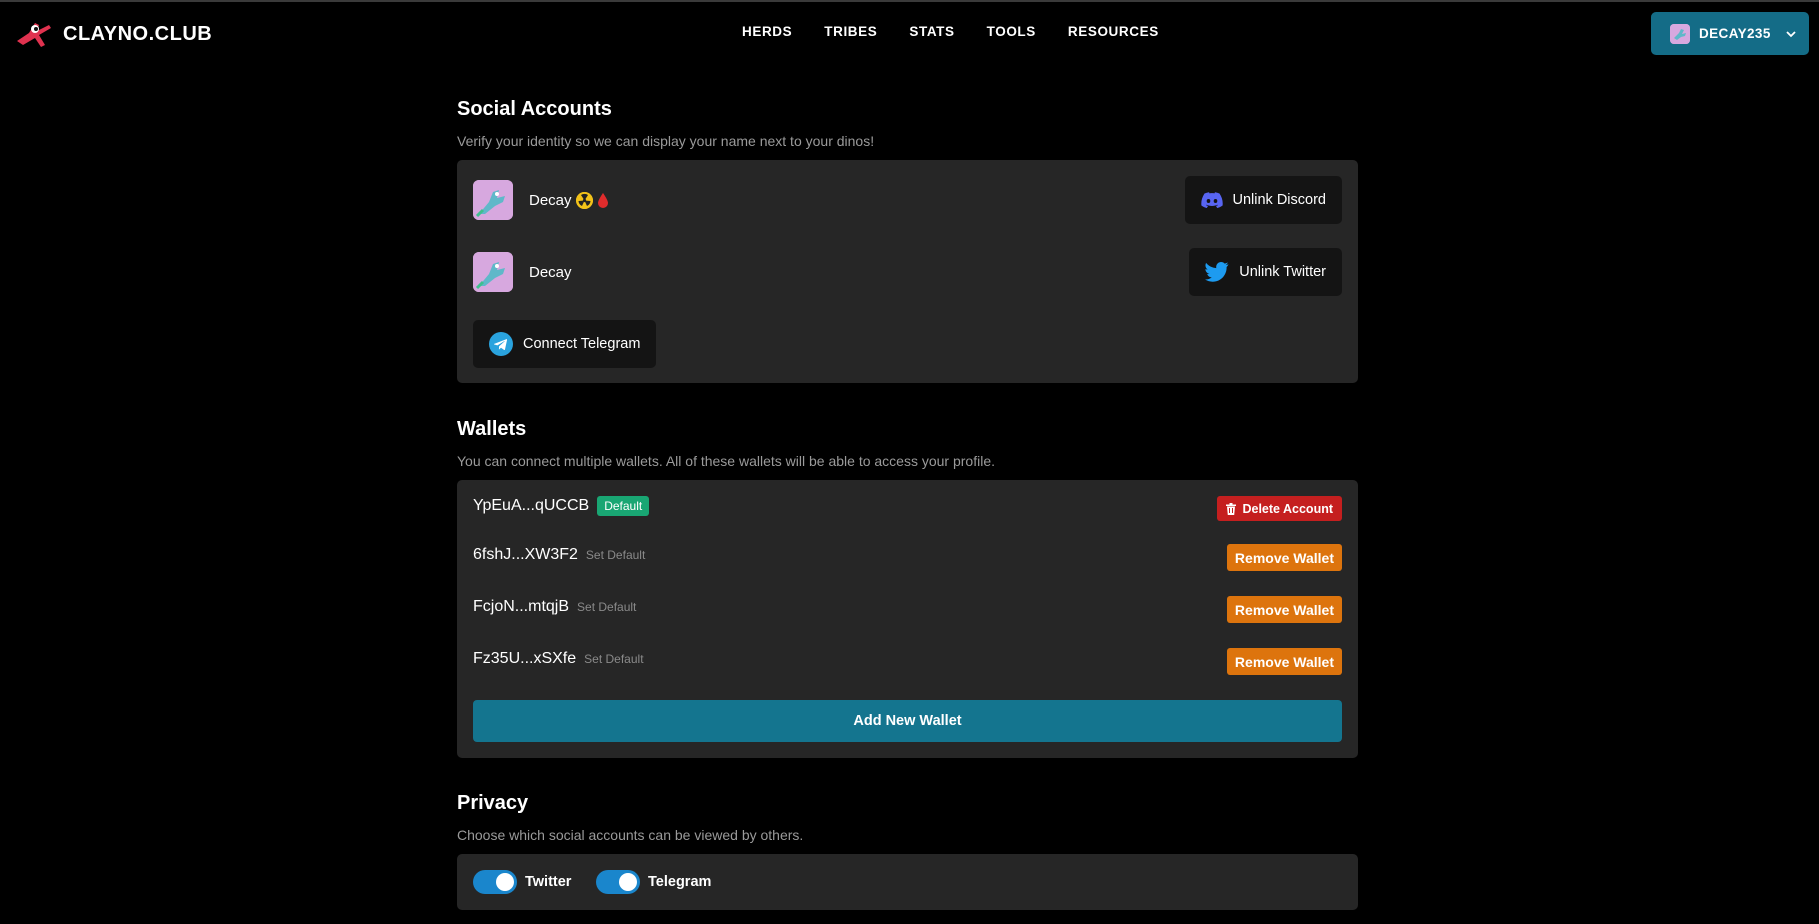 This screenshot has width=1819, height=924. I want to click on nav-links: HERDS TRIBES STATS TOOLS RESOURCES, so click(966, 31).